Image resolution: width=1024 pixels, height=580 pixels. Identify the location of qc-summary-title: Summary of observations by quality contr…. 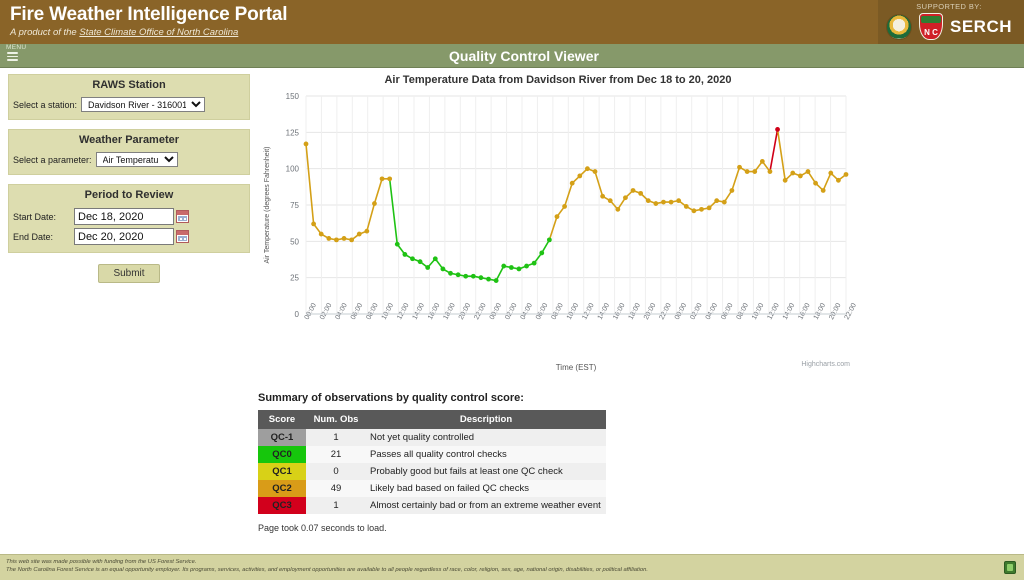
(391, 398).